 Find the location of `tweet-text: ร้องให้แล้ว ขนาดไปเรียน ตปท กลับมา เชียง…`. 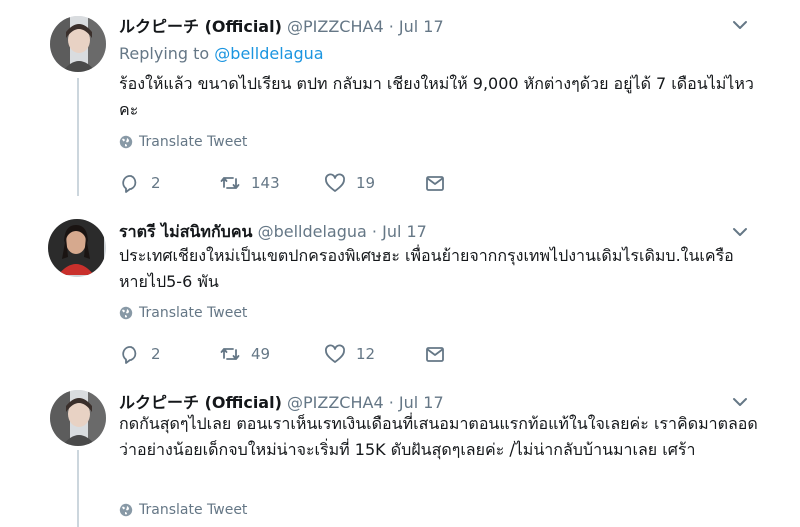

tweet-text: ร้องให้แล้ว ขนาดไปเรียน ตปท กลับมา เชียง… is located at coordinates (436, 96).